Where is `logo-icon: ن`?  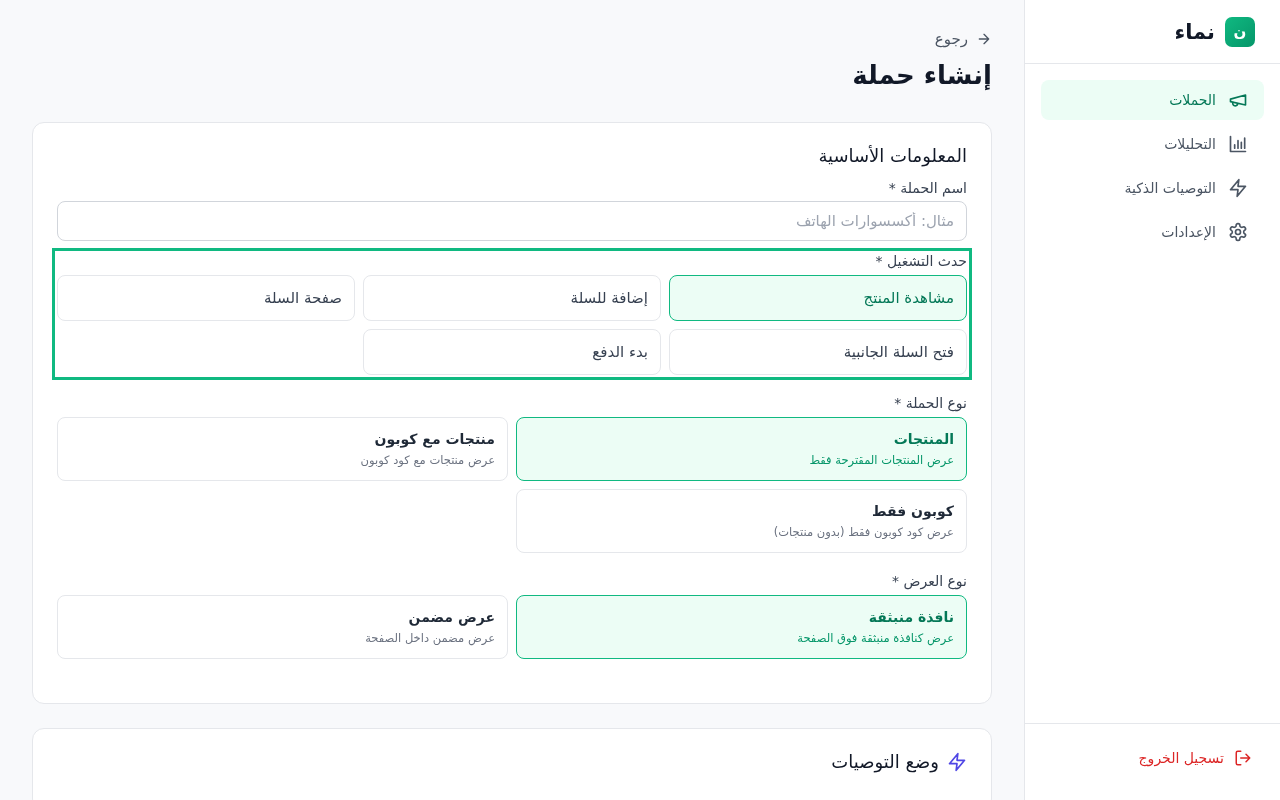 logo-icon: ن is located at coordinates (1240, 31).